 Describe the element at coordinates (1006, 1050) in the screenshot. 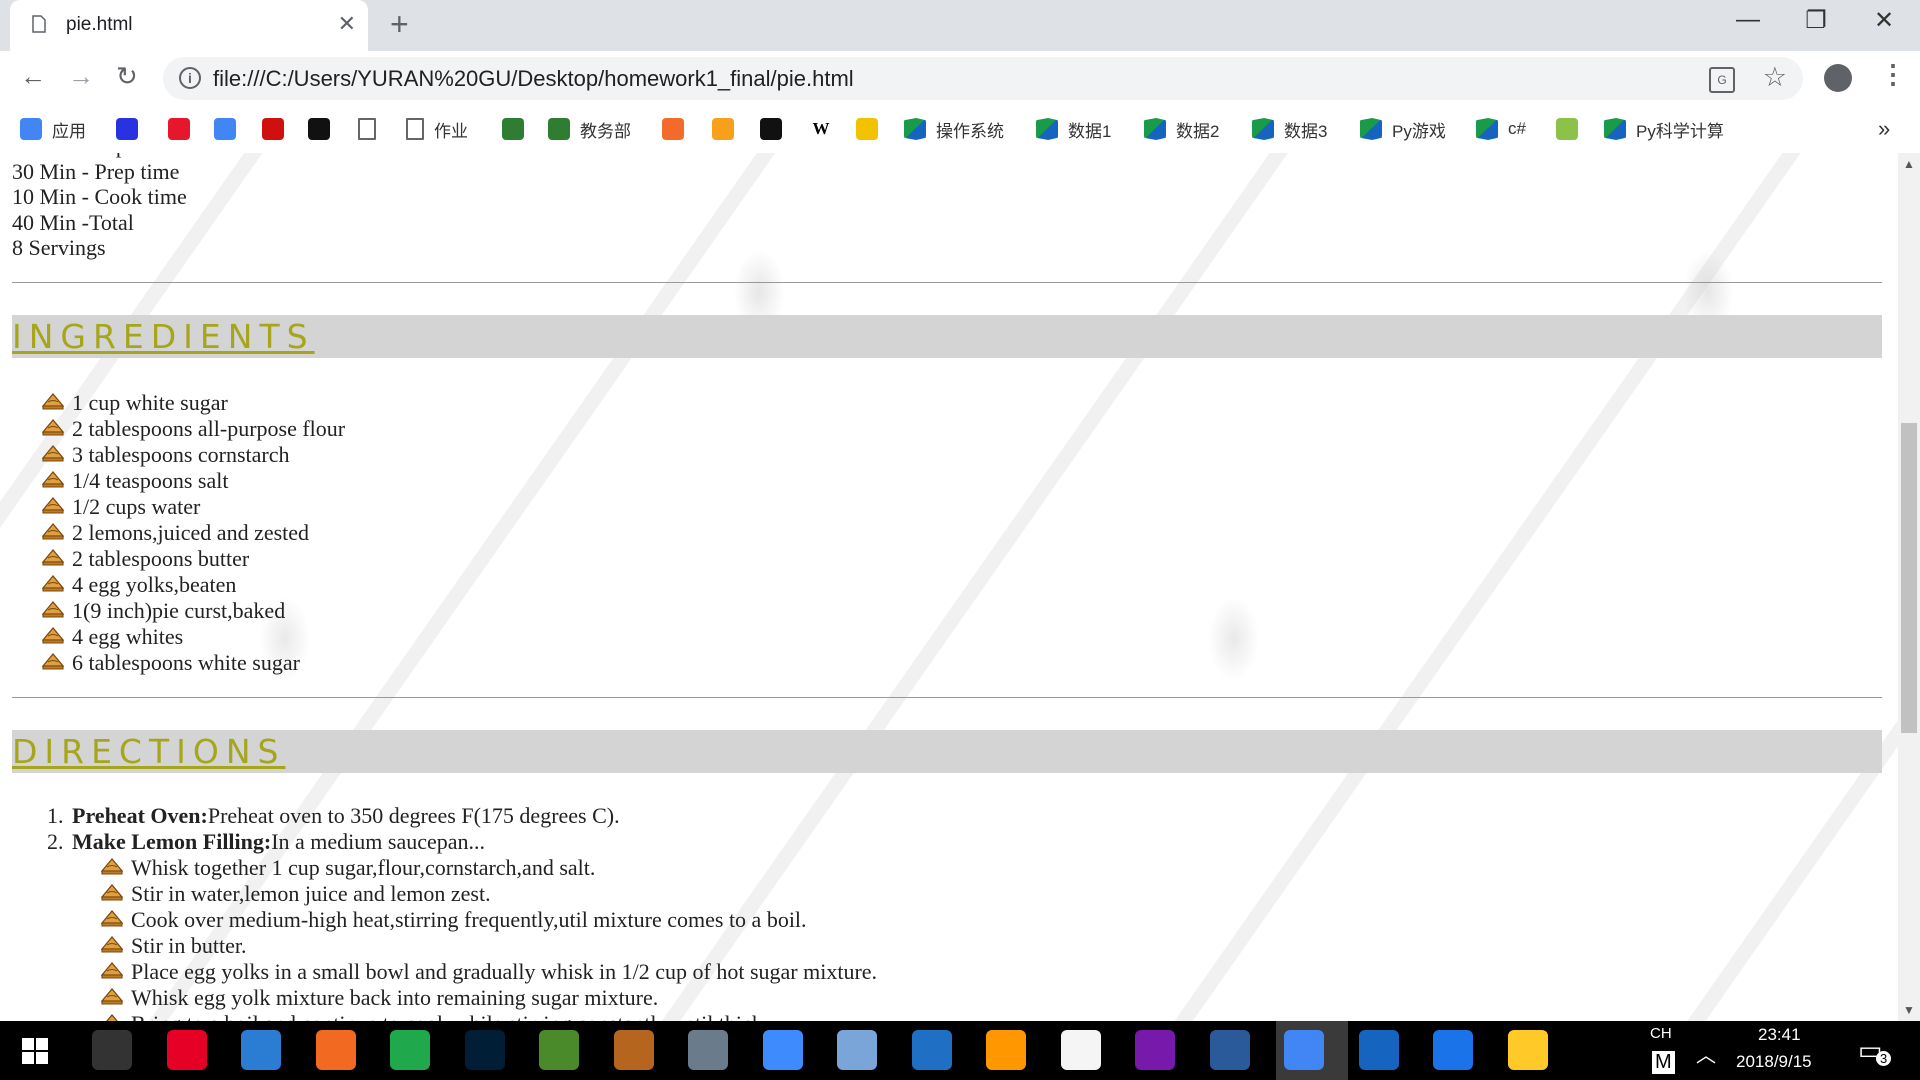

I see `sublime-icon` at that location.